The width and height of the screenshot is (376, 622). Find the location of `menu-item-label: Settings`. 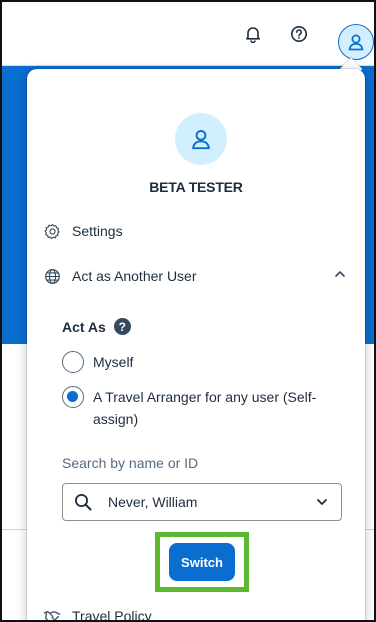

menu-item-label: Settings is located at coordinates (97, 231).